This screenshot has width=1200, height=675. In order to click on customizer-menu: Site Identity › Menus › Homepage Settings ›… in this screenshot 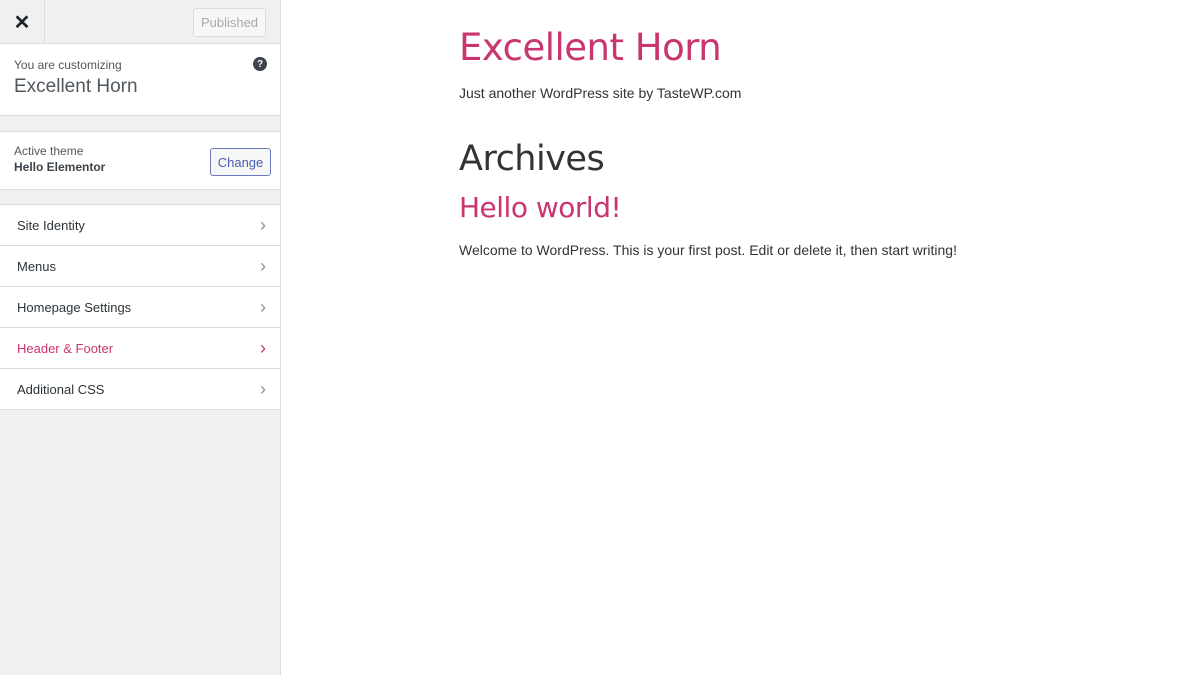, I will do `click(140, 307)`.